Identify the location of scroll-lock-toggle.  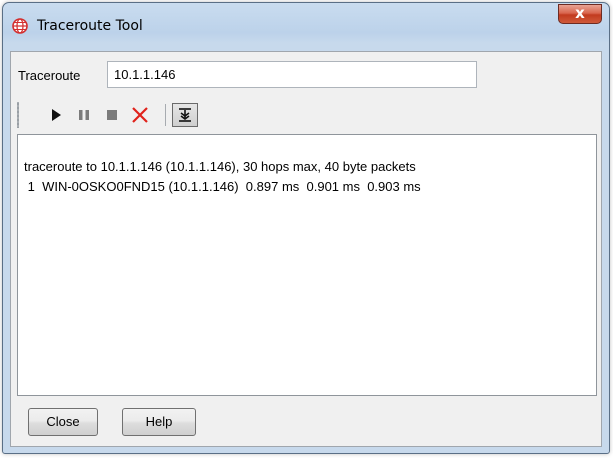
(185, 115).